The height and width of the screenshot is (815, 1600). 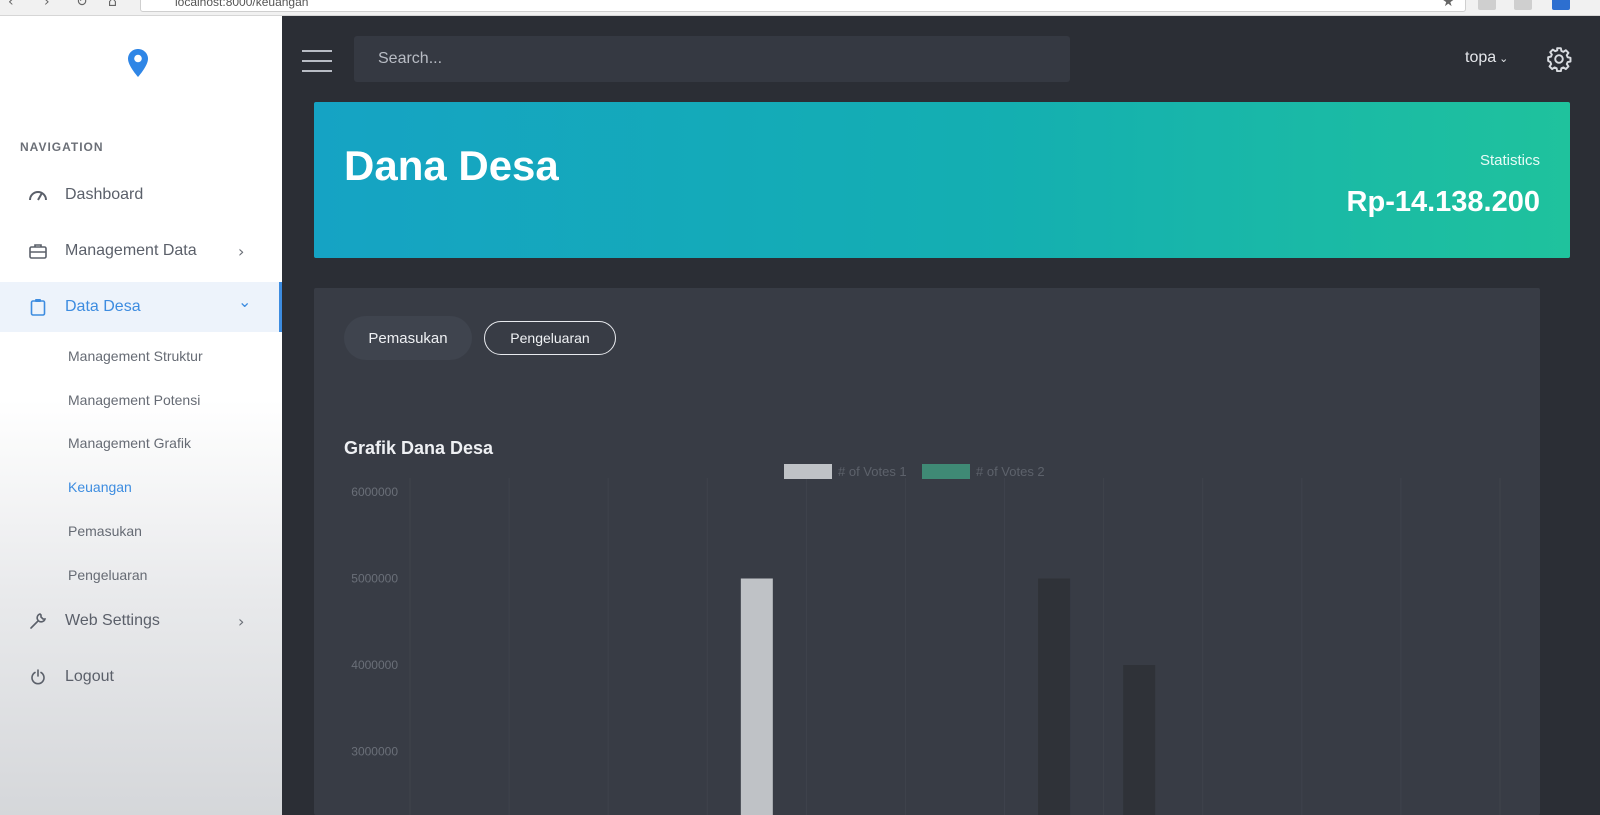 I want to click on browser-toolbar: ‹ › ↻ ⌂ localhost:8000/keuangan ★, so click(x=800, y=8).